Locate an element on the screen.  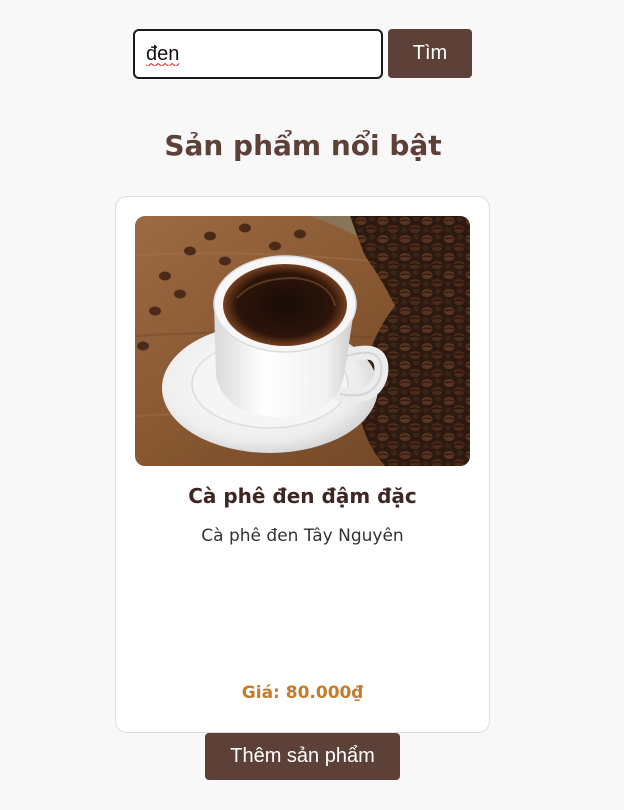
product-description: Cà phê đen Tây Nguyên is located at coordinates (302, 536).